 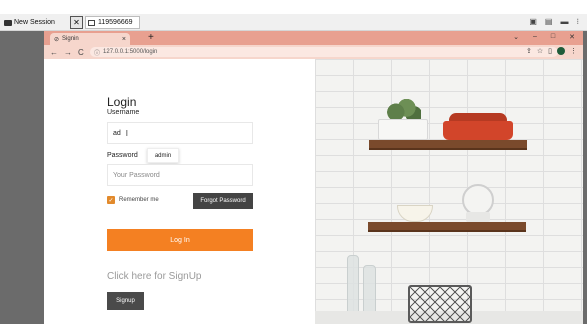 What do you see at coordinates (554, 21) in the screenshot?
I see `remote-window-controls: ▣ ▤ ▬ ⁝` at bounding box center [554, 21].